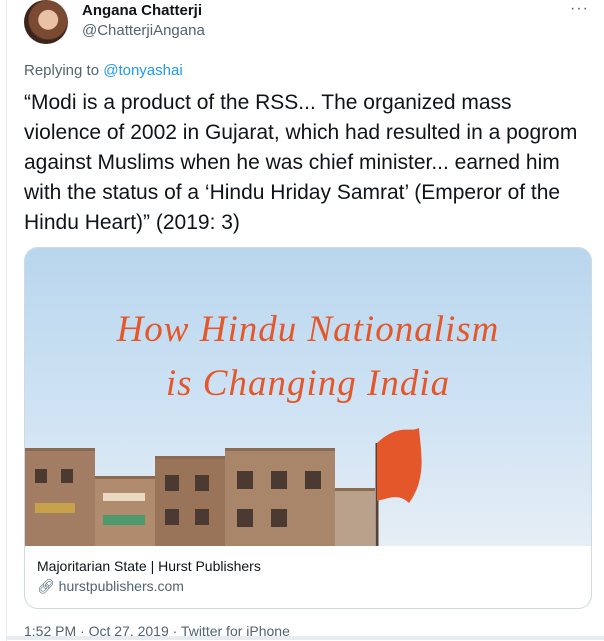 The image size is (604, 641). I want to click on card-url-text: hurstpublishers.com, so click(121, 586).